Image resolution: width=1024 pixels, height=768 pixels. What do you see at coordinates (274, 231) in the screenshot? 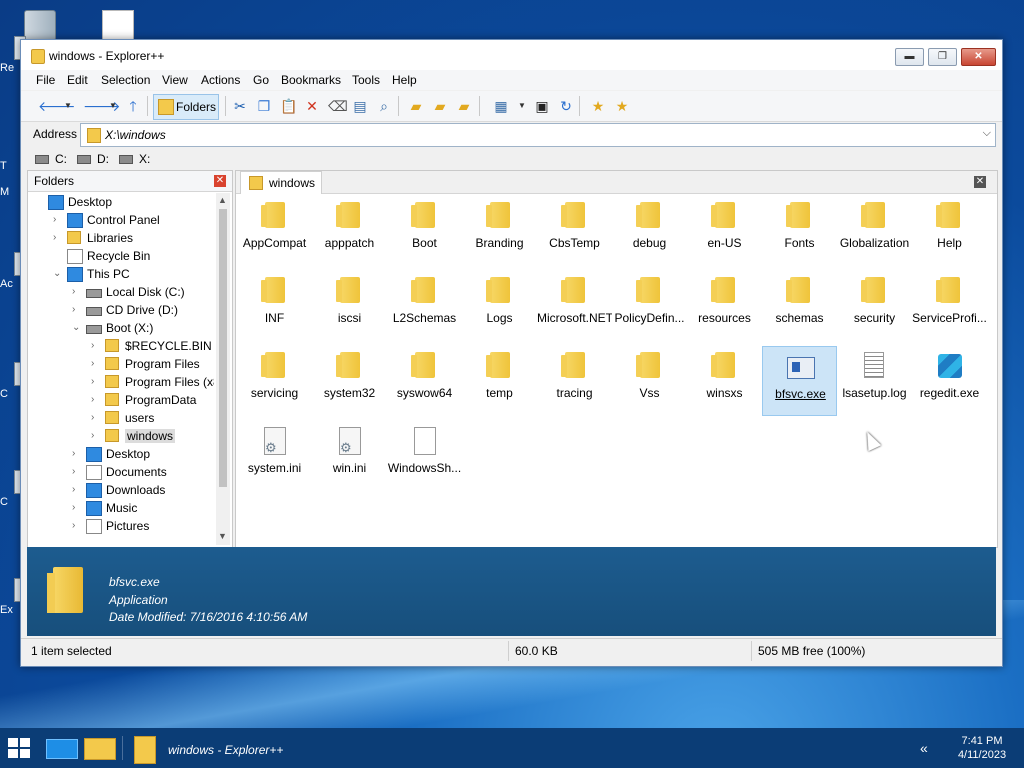
I see `folder-item: AppCompat` at bounding box center [274, 231].